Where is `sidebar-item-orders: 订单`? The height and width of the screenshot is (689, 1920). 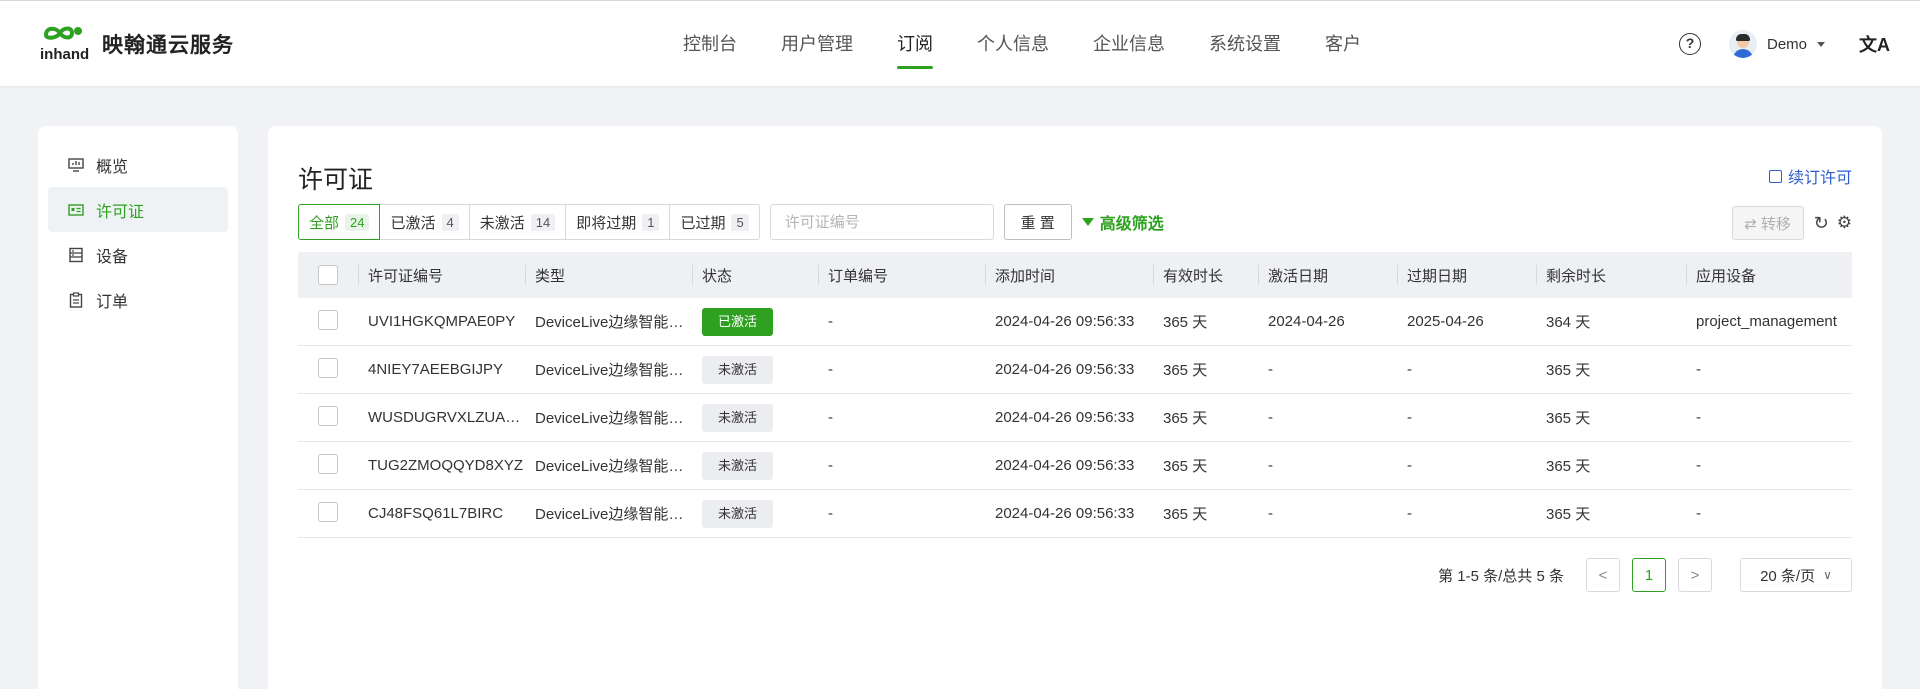 sidebar-item-orders: 订单 is located at coordinates (138, 299).